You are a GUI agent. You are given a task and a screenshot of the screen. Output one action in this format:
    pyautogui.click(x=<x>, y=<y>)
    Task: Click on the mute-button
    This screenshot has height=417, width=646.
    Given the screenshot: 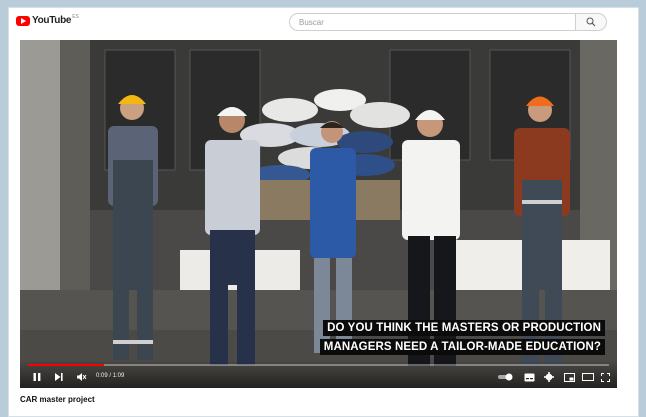 What is the action you would take?
    pyautogui.click(x=81, y=377)
    